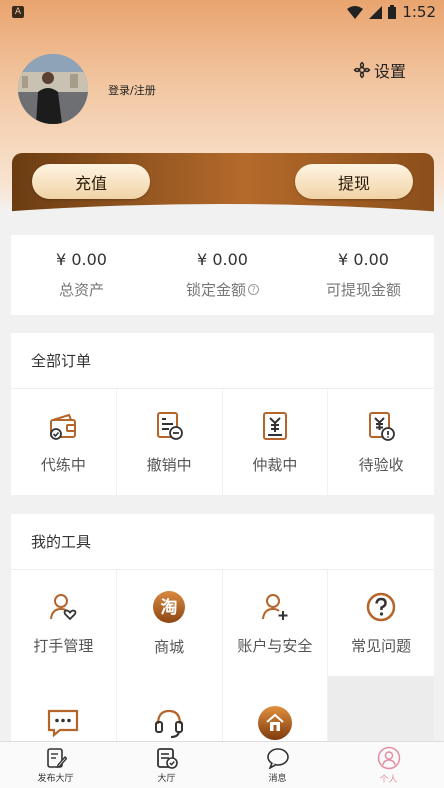 The image size is (444, 788). What do you see at coordinates (222, 217) in the screenshot?
I see `wallet-curve` at bounding box center [222, 217].